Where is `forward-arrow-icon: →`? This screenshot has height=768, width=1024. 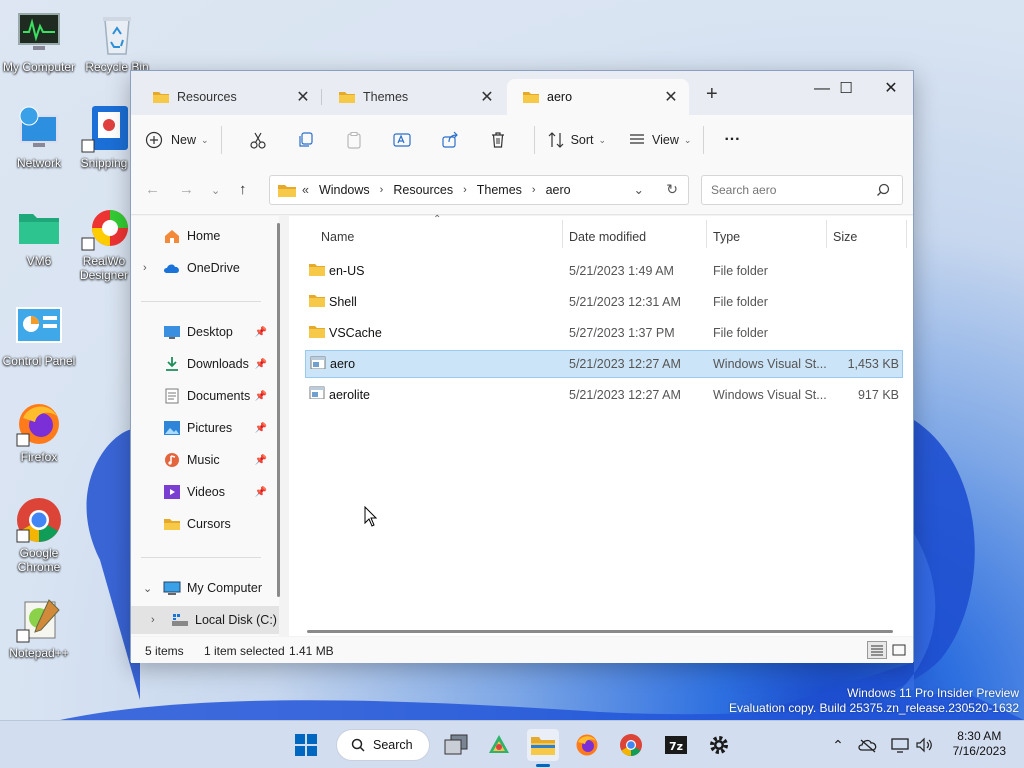 forward-arrow-icon: → is located at coordinates (186, 189).